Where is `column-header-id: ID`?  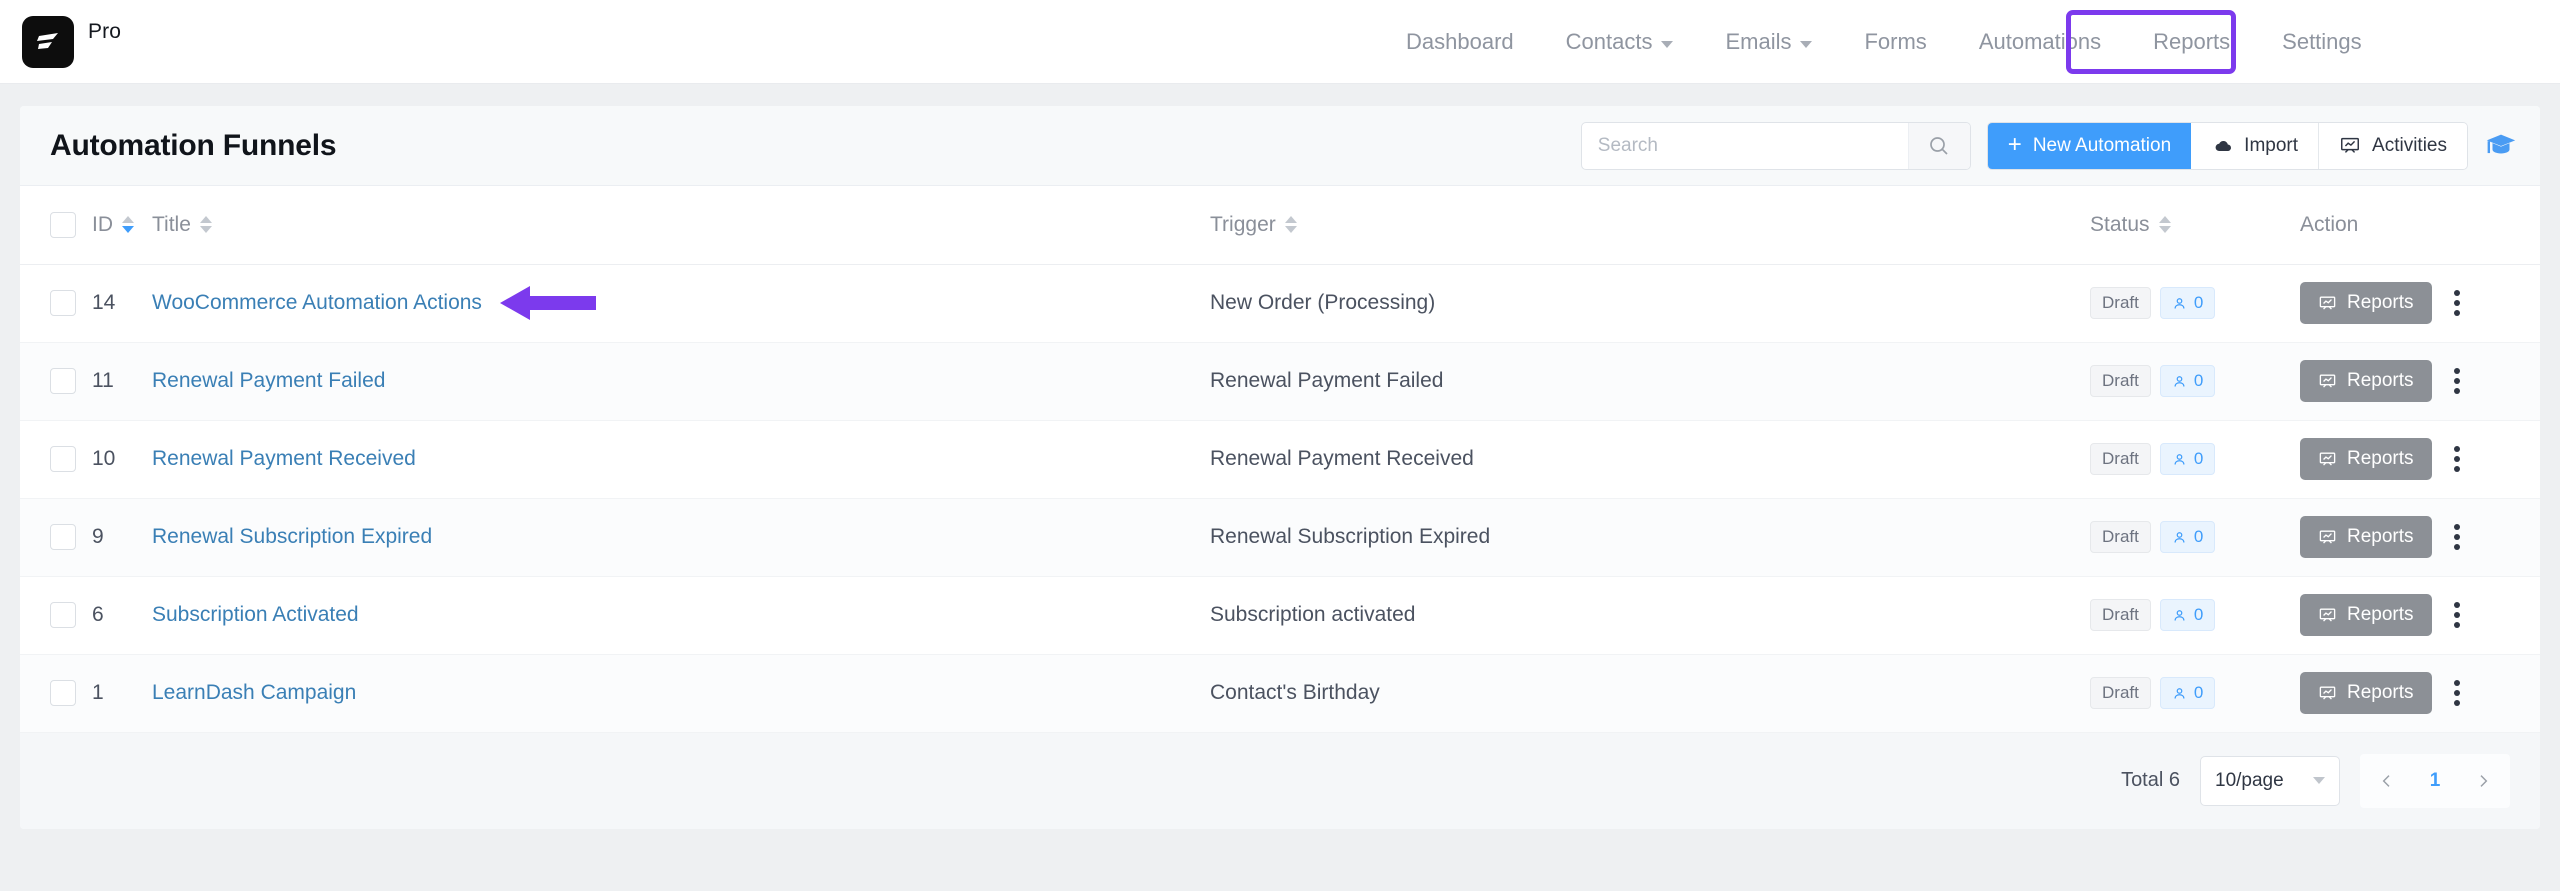 column-header-id: ID is located at coordinates (122, 225).